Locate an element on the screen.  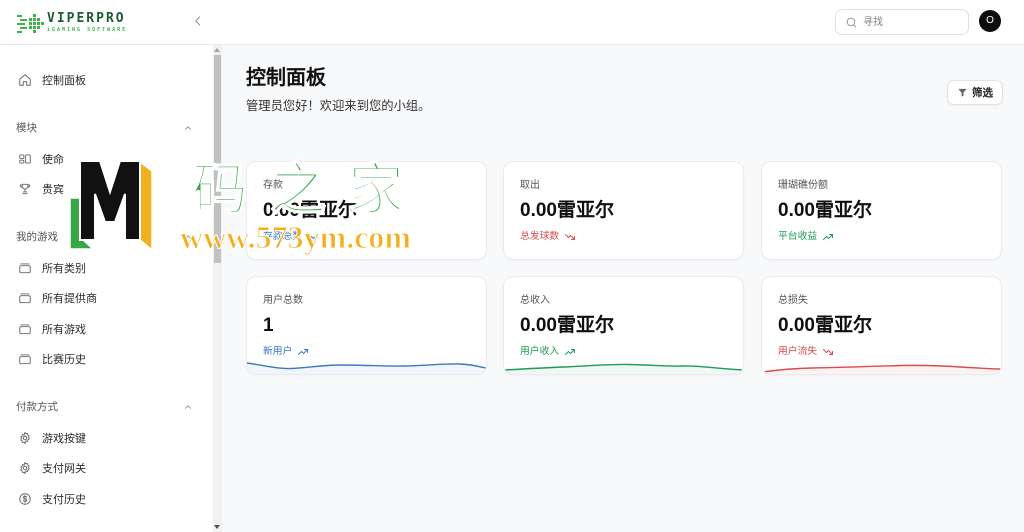
stat-caption-text: 总发球数 is located at coordinates (540, 236).